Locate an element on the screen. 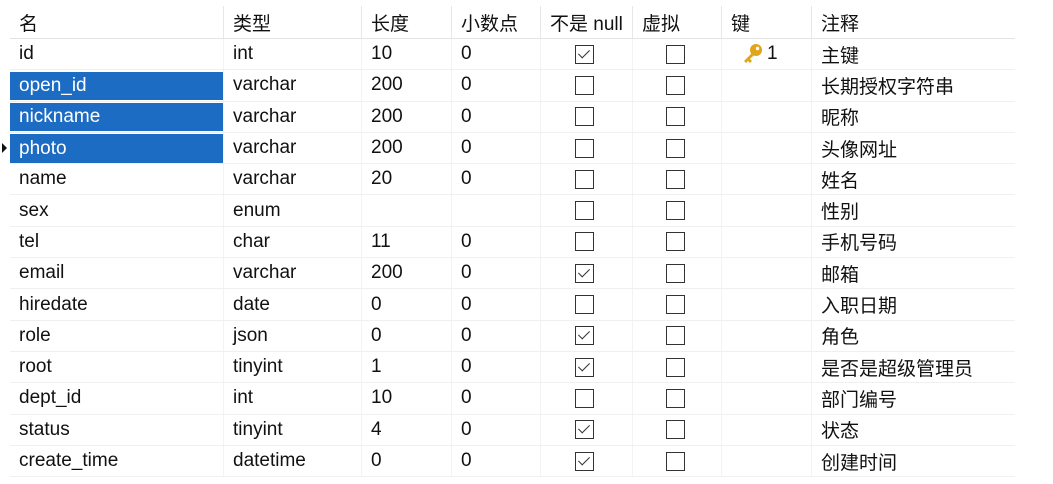 Image resolution: width=1053 pixels, height=484 pixels. field-length-cell: 11 is located at coordinates (406, 242).